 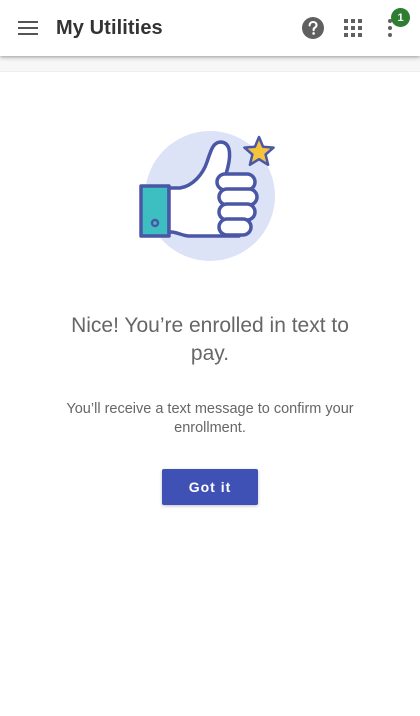 I want to click on menu-button, so click(x=28, y=28).